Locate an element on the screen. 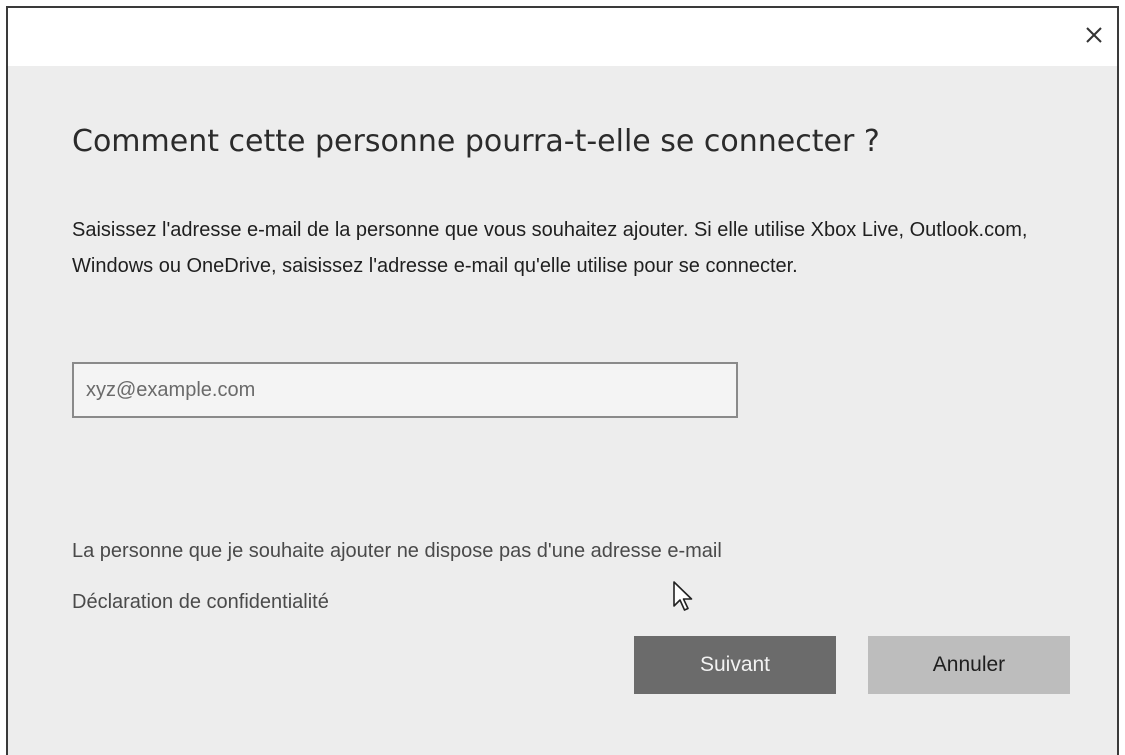  mouse-cursor-icon is located at coordinates (683, 596).